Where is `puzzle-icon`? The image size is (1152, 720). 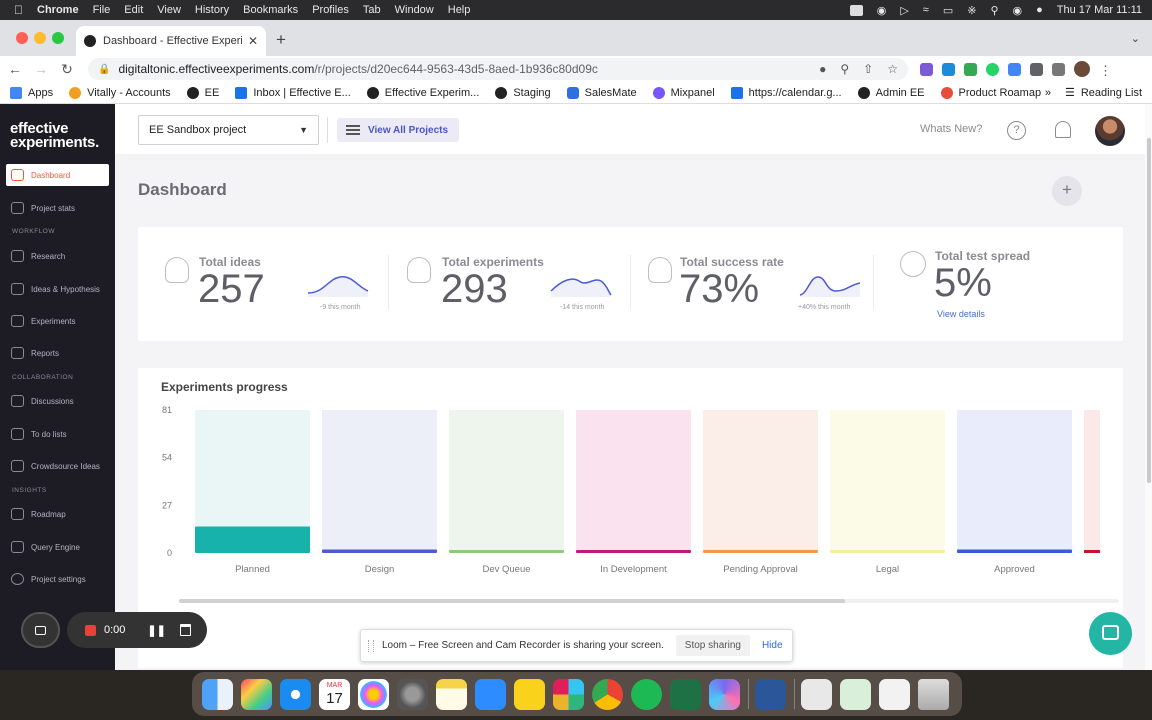 puzzle-icon is located at coordinates (1036, 69).